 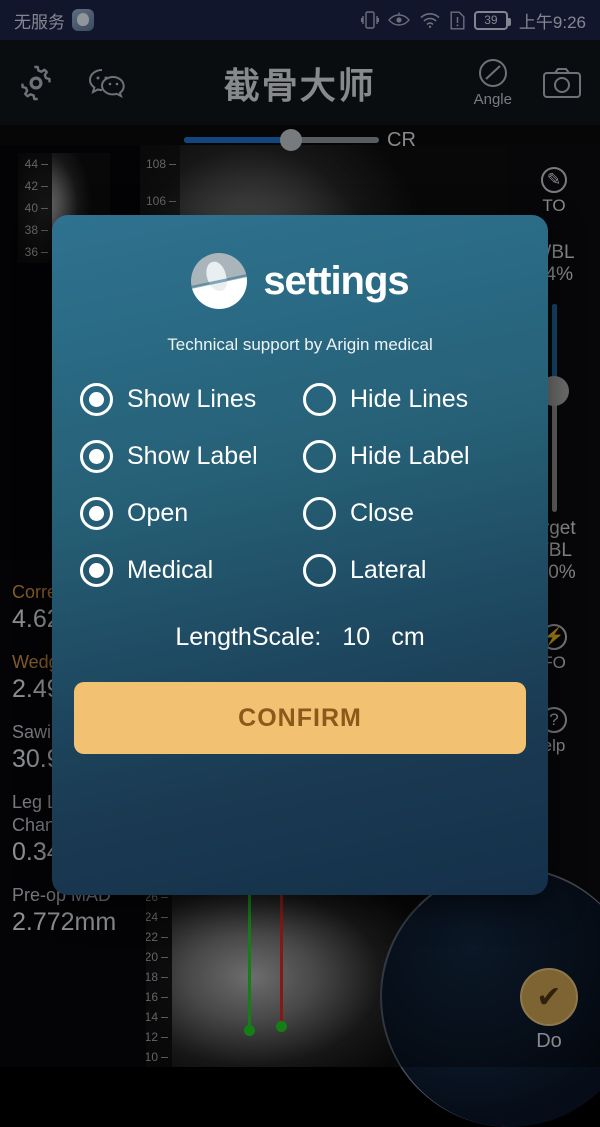 What do you see at coordinates (96, 456) in the screenshot?
I see `radio-show-label-indicator` at bounding box center [96, 456].